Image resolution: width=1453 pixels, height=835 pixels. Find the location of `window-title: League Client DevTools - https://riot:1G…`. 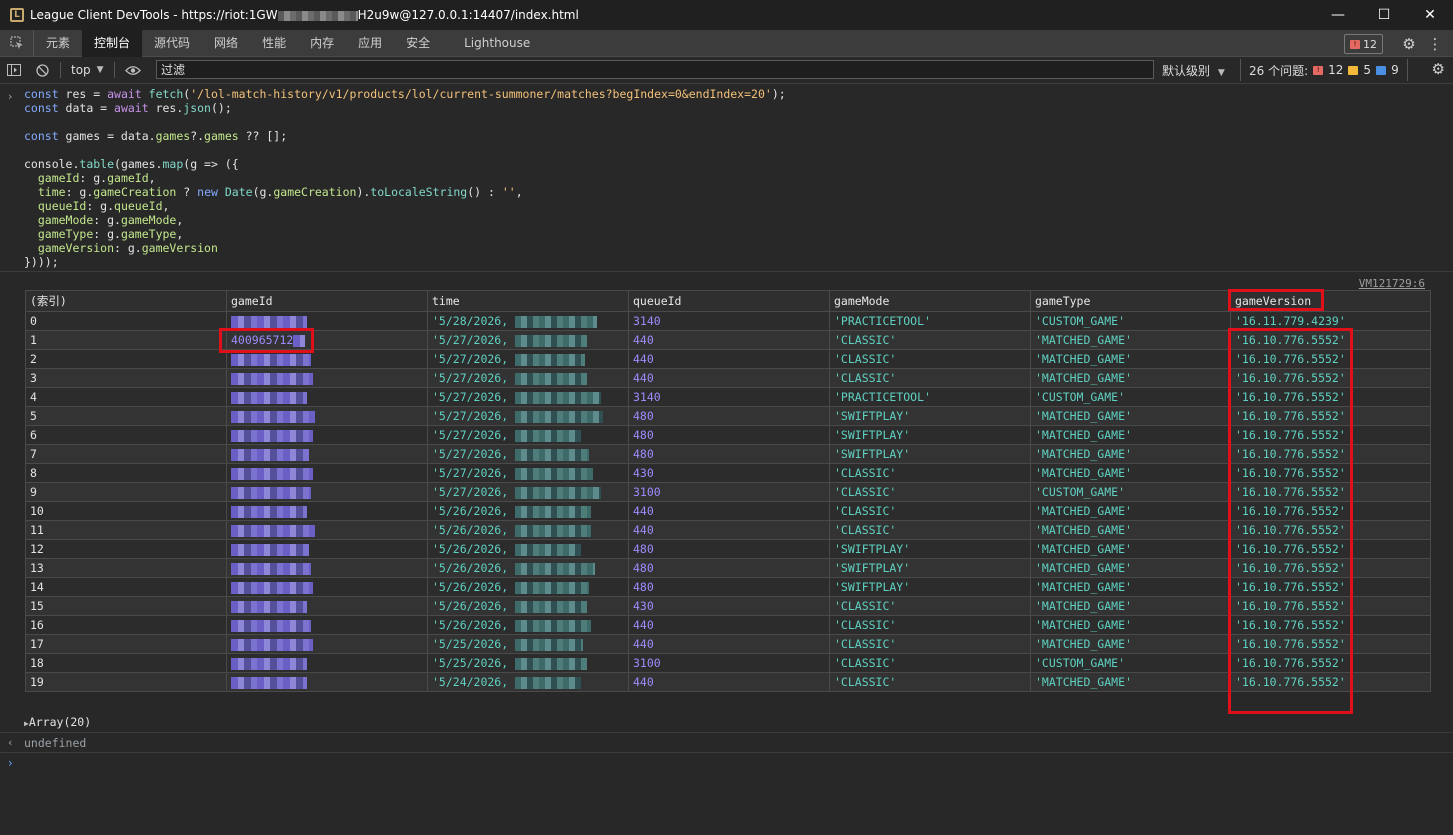

window-title: League Client DevTools - https://riot:1G… is located at coordinates (304, 15).